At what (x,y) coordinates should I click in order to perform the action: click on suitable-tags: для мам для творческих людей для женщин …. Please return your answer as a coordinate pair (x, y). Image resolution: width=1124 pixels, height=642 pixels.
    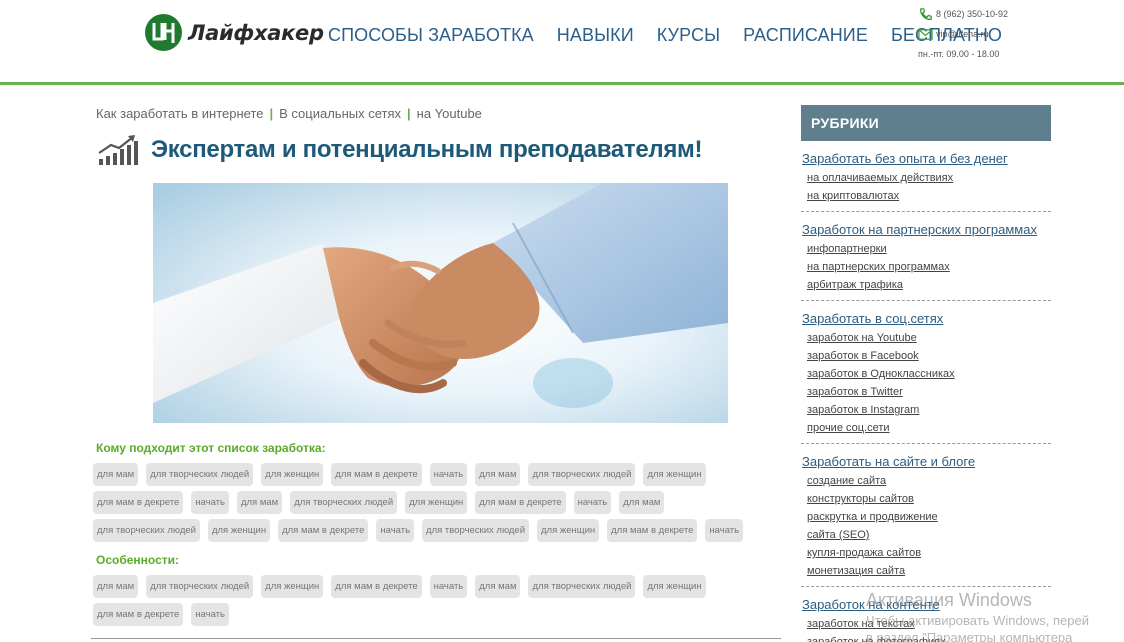
    Looking at the image, I should click on (433, 505).